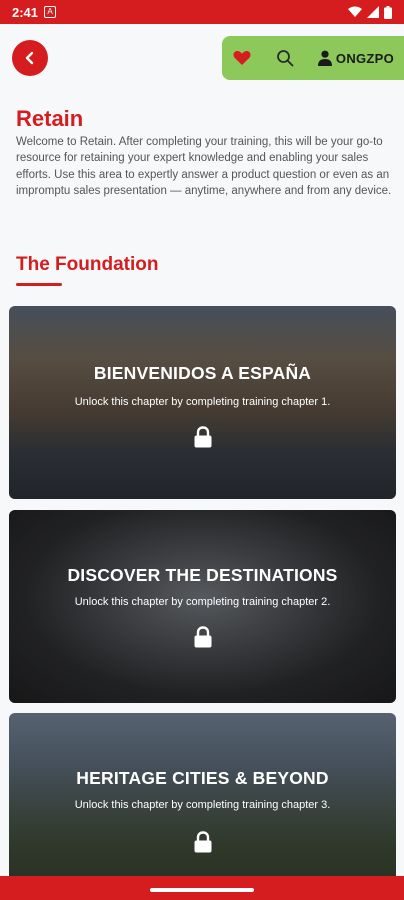 Image resolution: width=404 pixels, height=900 pixels. Describe the element at coordinates (202, 575) in the screenshot. I see `card-title: DISCOVER THE DESTINATIONS` at that location.